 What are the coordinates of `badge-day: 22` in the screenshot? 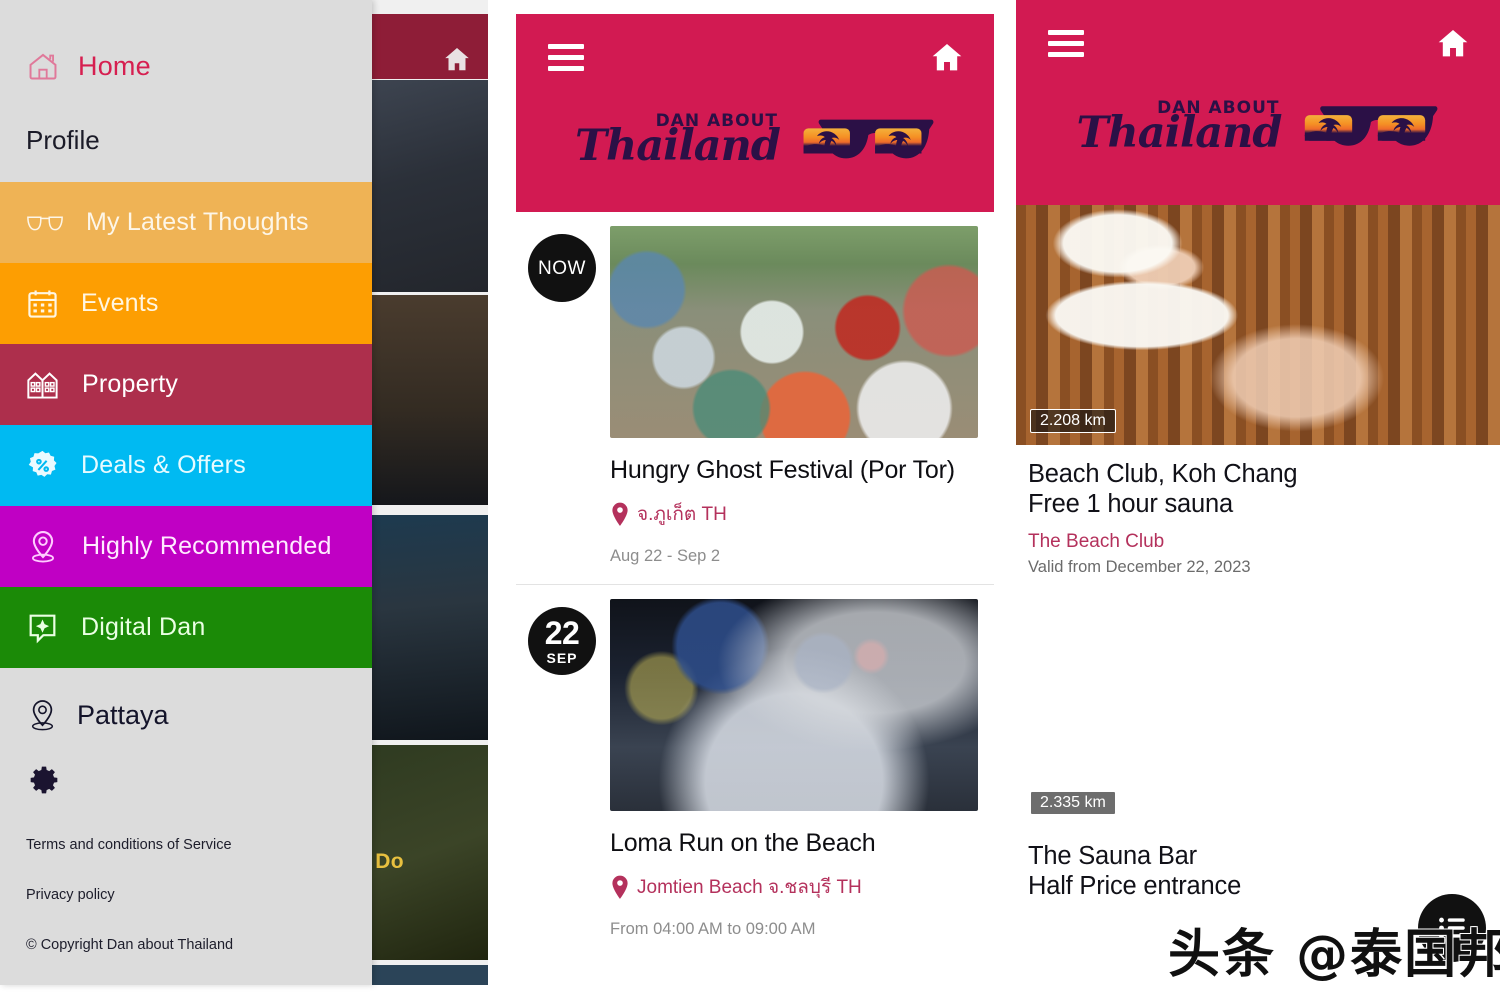 It's located at (562, 633).